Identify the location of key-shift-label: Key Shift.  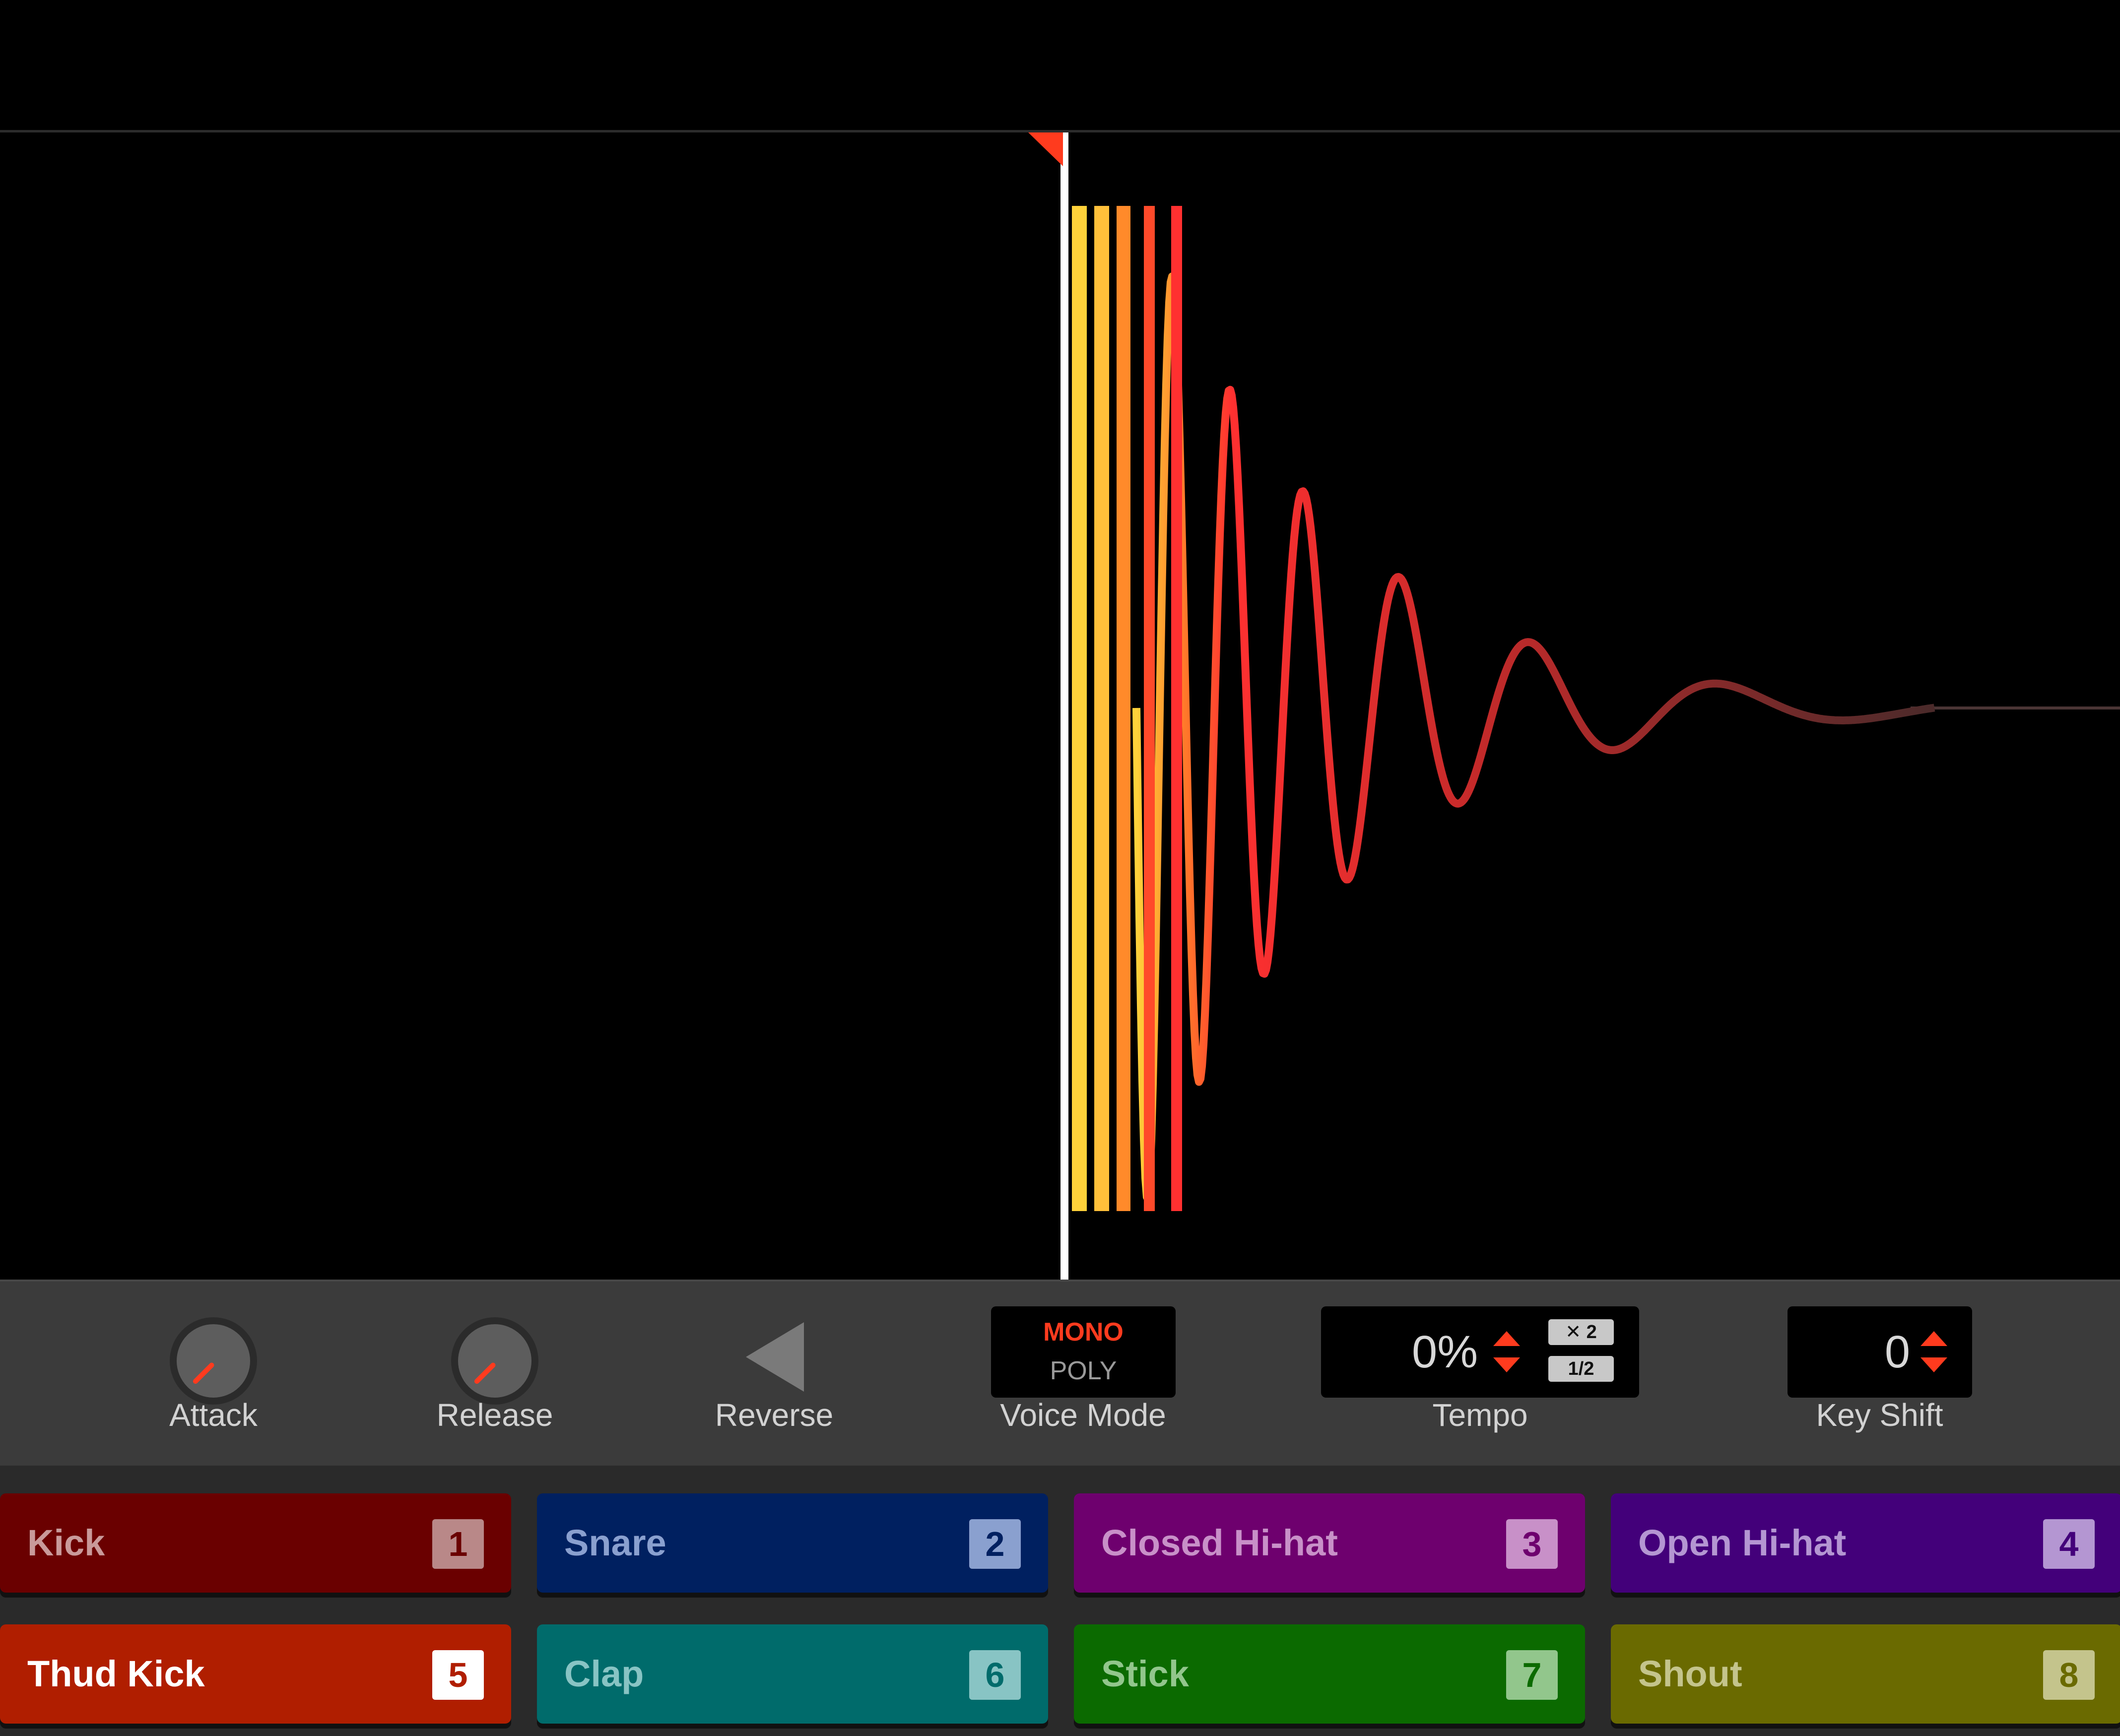
(1879, 1415).